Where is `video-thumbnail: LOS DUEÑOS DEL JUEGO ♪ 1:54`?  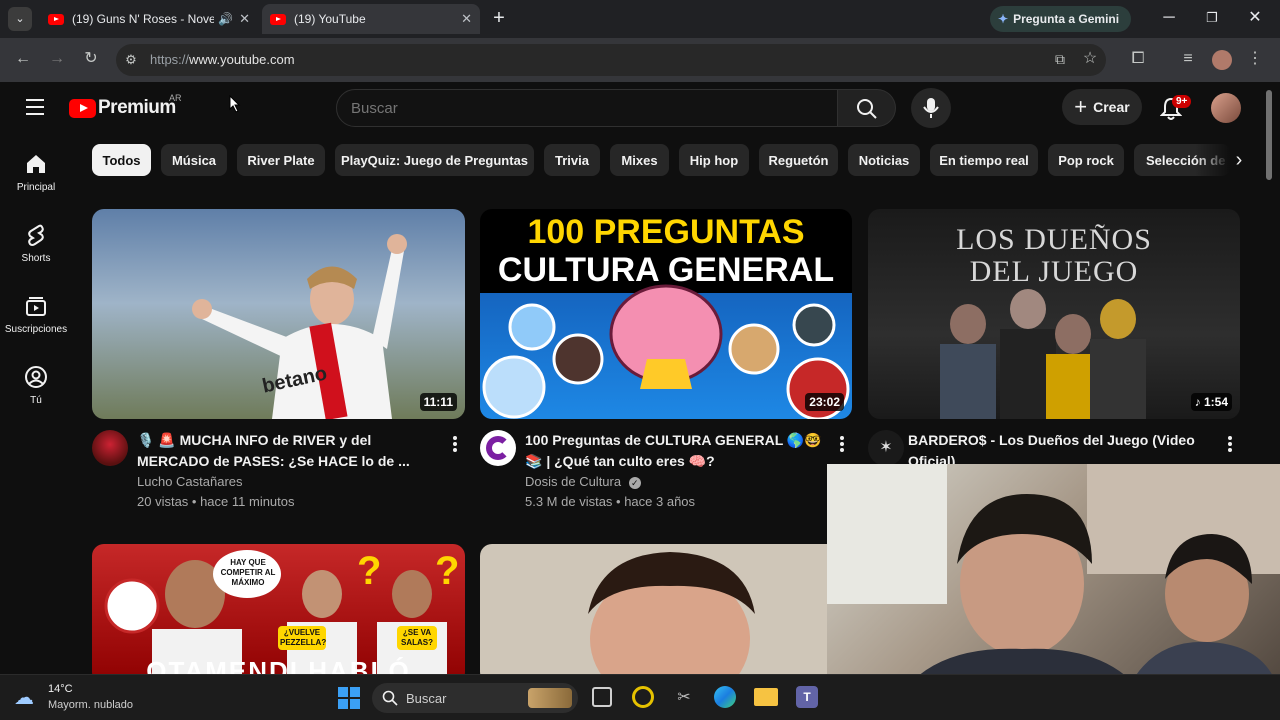
video-thumbnail: LOS DUEÑOS DEL JUEGO ♪ 1:54 is located at coordinates (1054, 314).